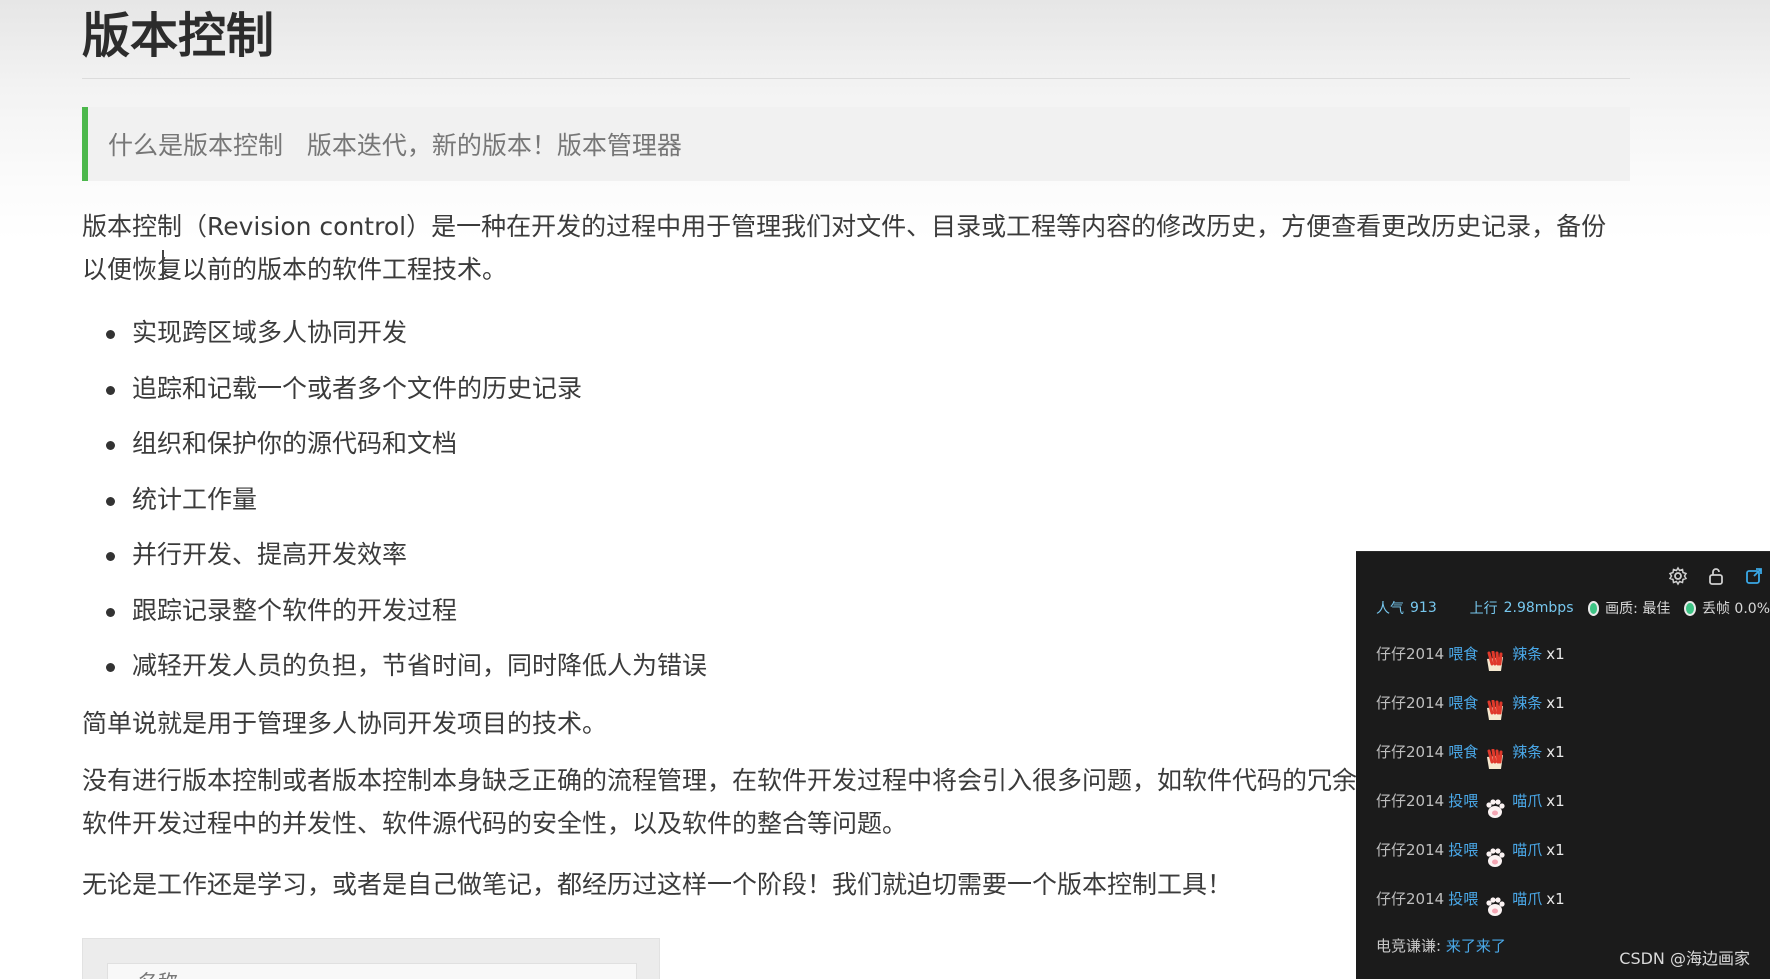 The height and width of the screenshot is (979, 1770). I want to click on page-title: 版本控制, so click(856, 40).